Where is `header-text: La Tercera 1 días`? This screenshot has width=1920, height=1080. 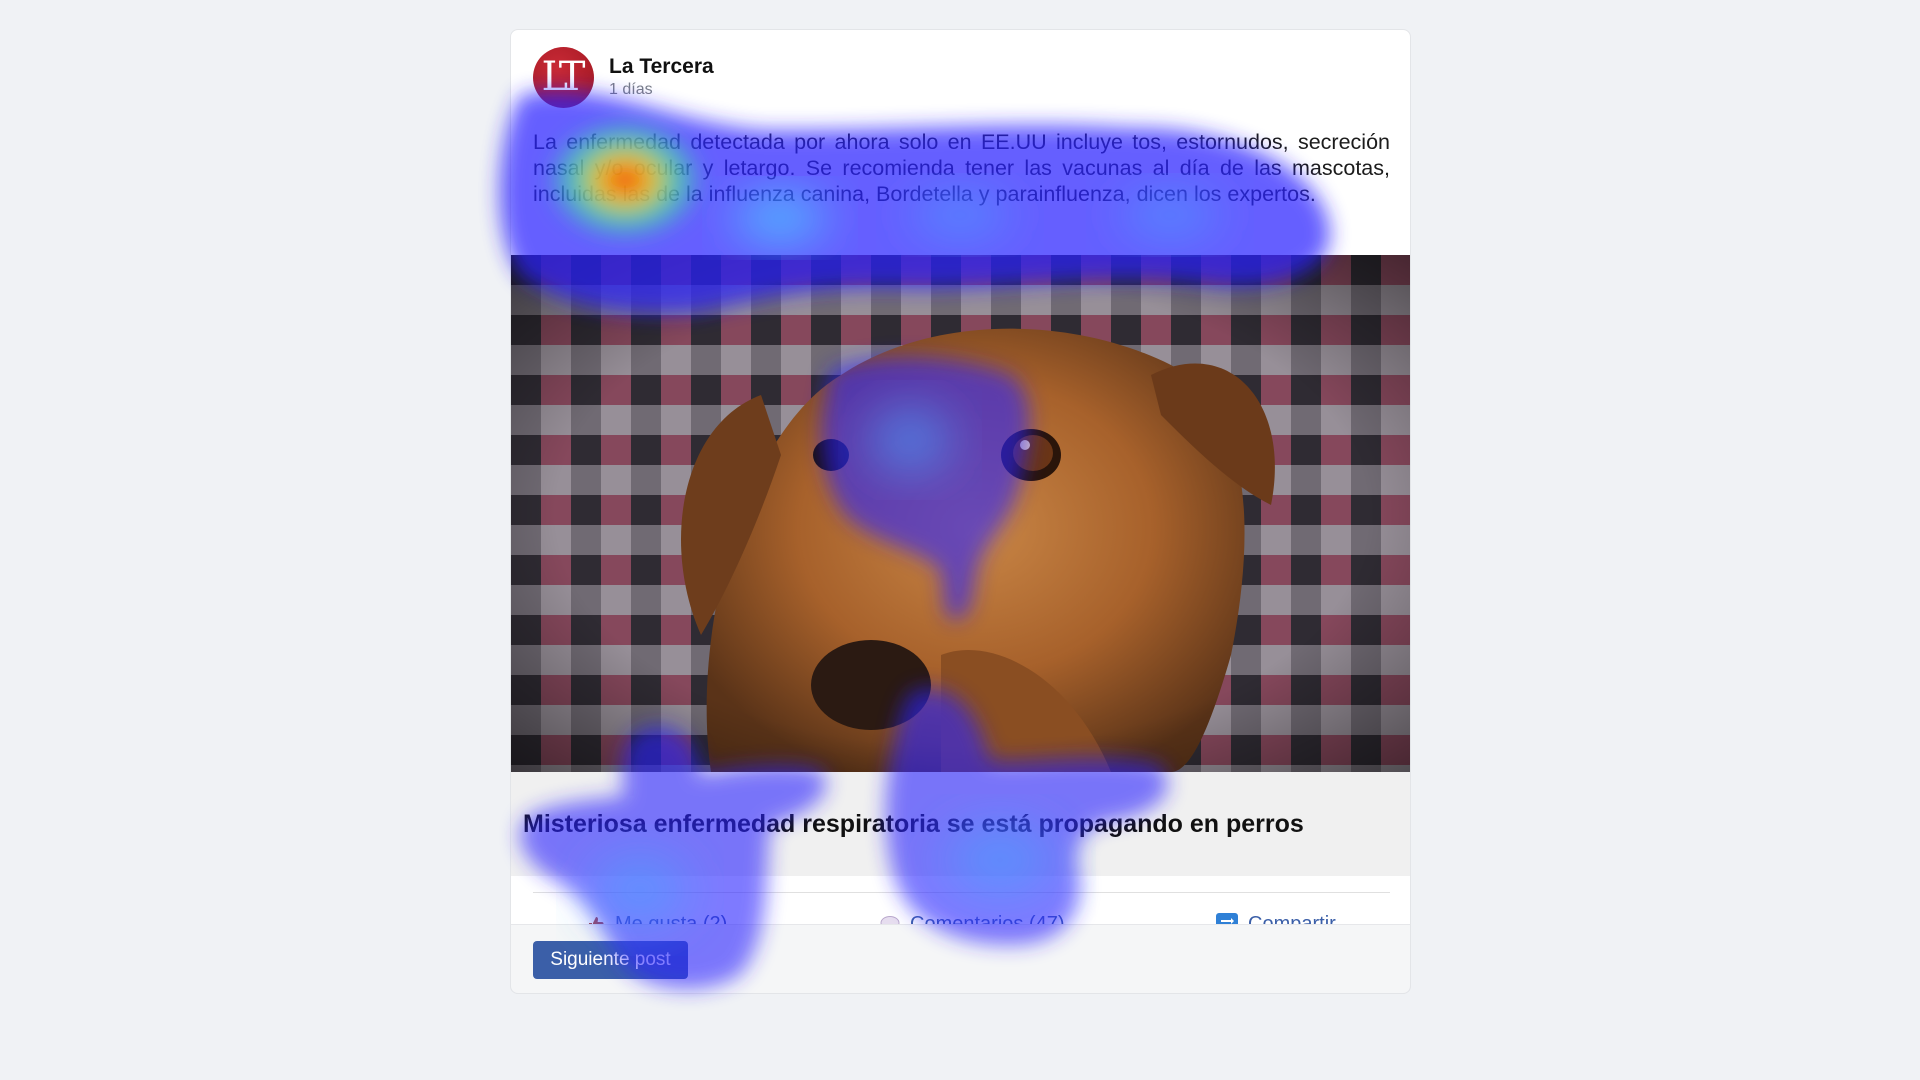 header-text: La Tercera 1 días is located at coordinates (661, 77).